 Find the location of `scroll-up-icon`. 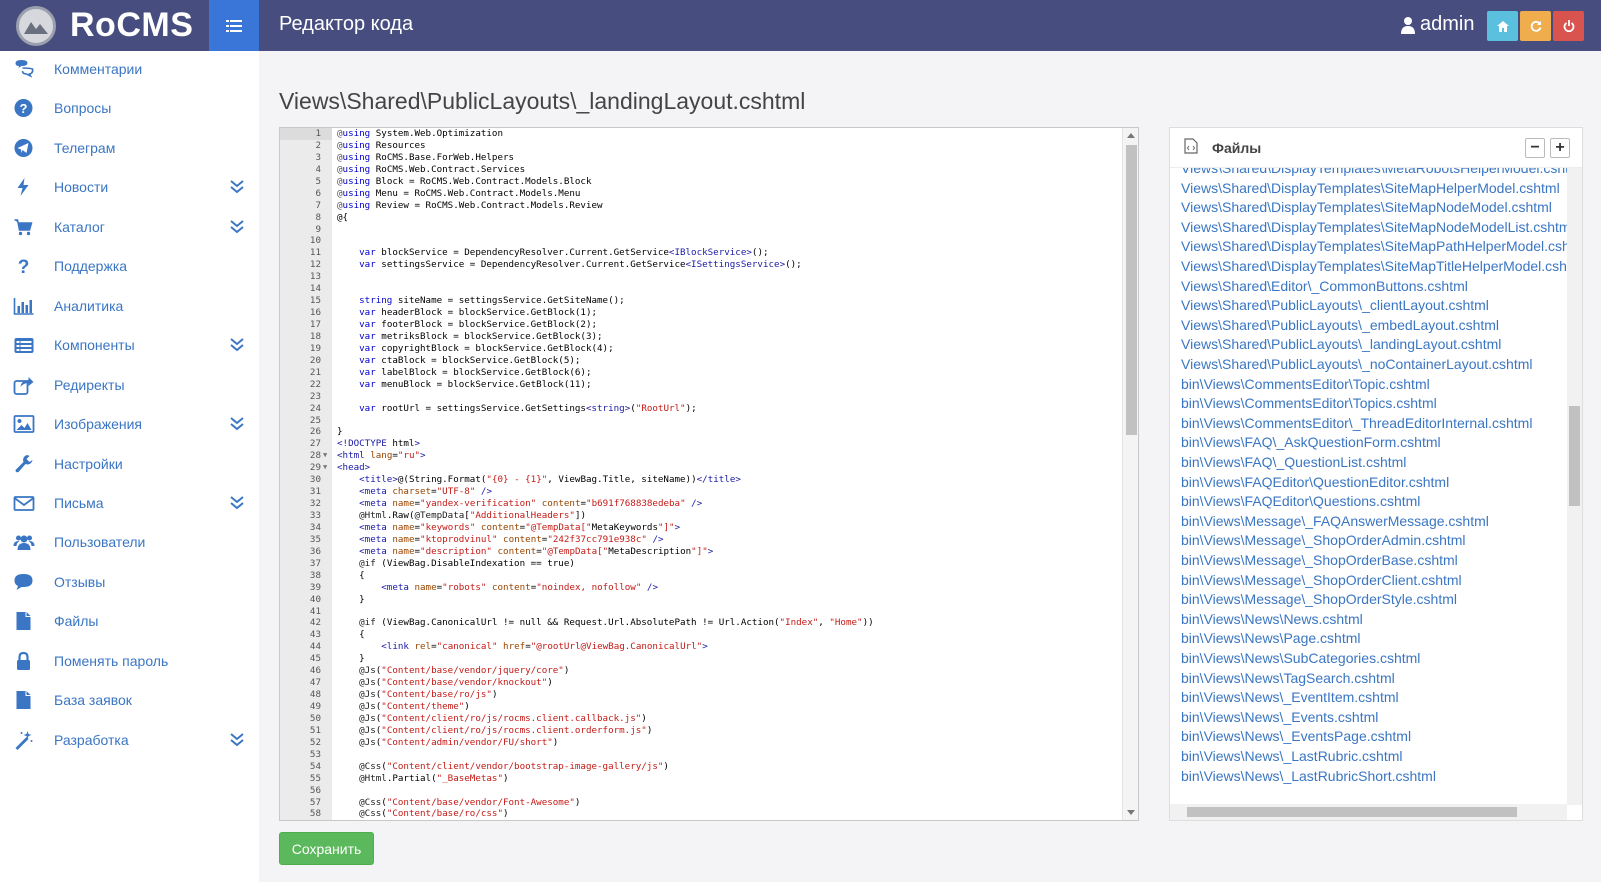

scroll-up-icon is located at coordinates (1131, 135).